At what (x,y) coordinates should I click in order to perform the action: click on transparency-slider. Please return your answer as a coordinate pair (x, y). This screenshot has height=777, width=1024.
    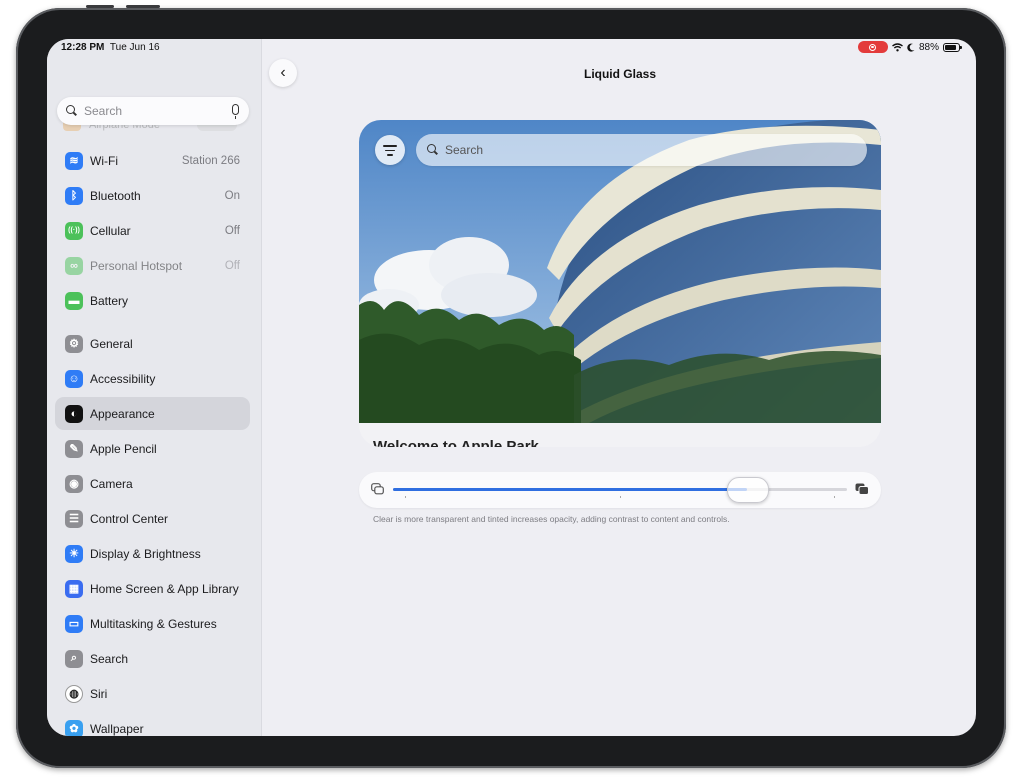
    Looking at the image, I should click on (620, 490).